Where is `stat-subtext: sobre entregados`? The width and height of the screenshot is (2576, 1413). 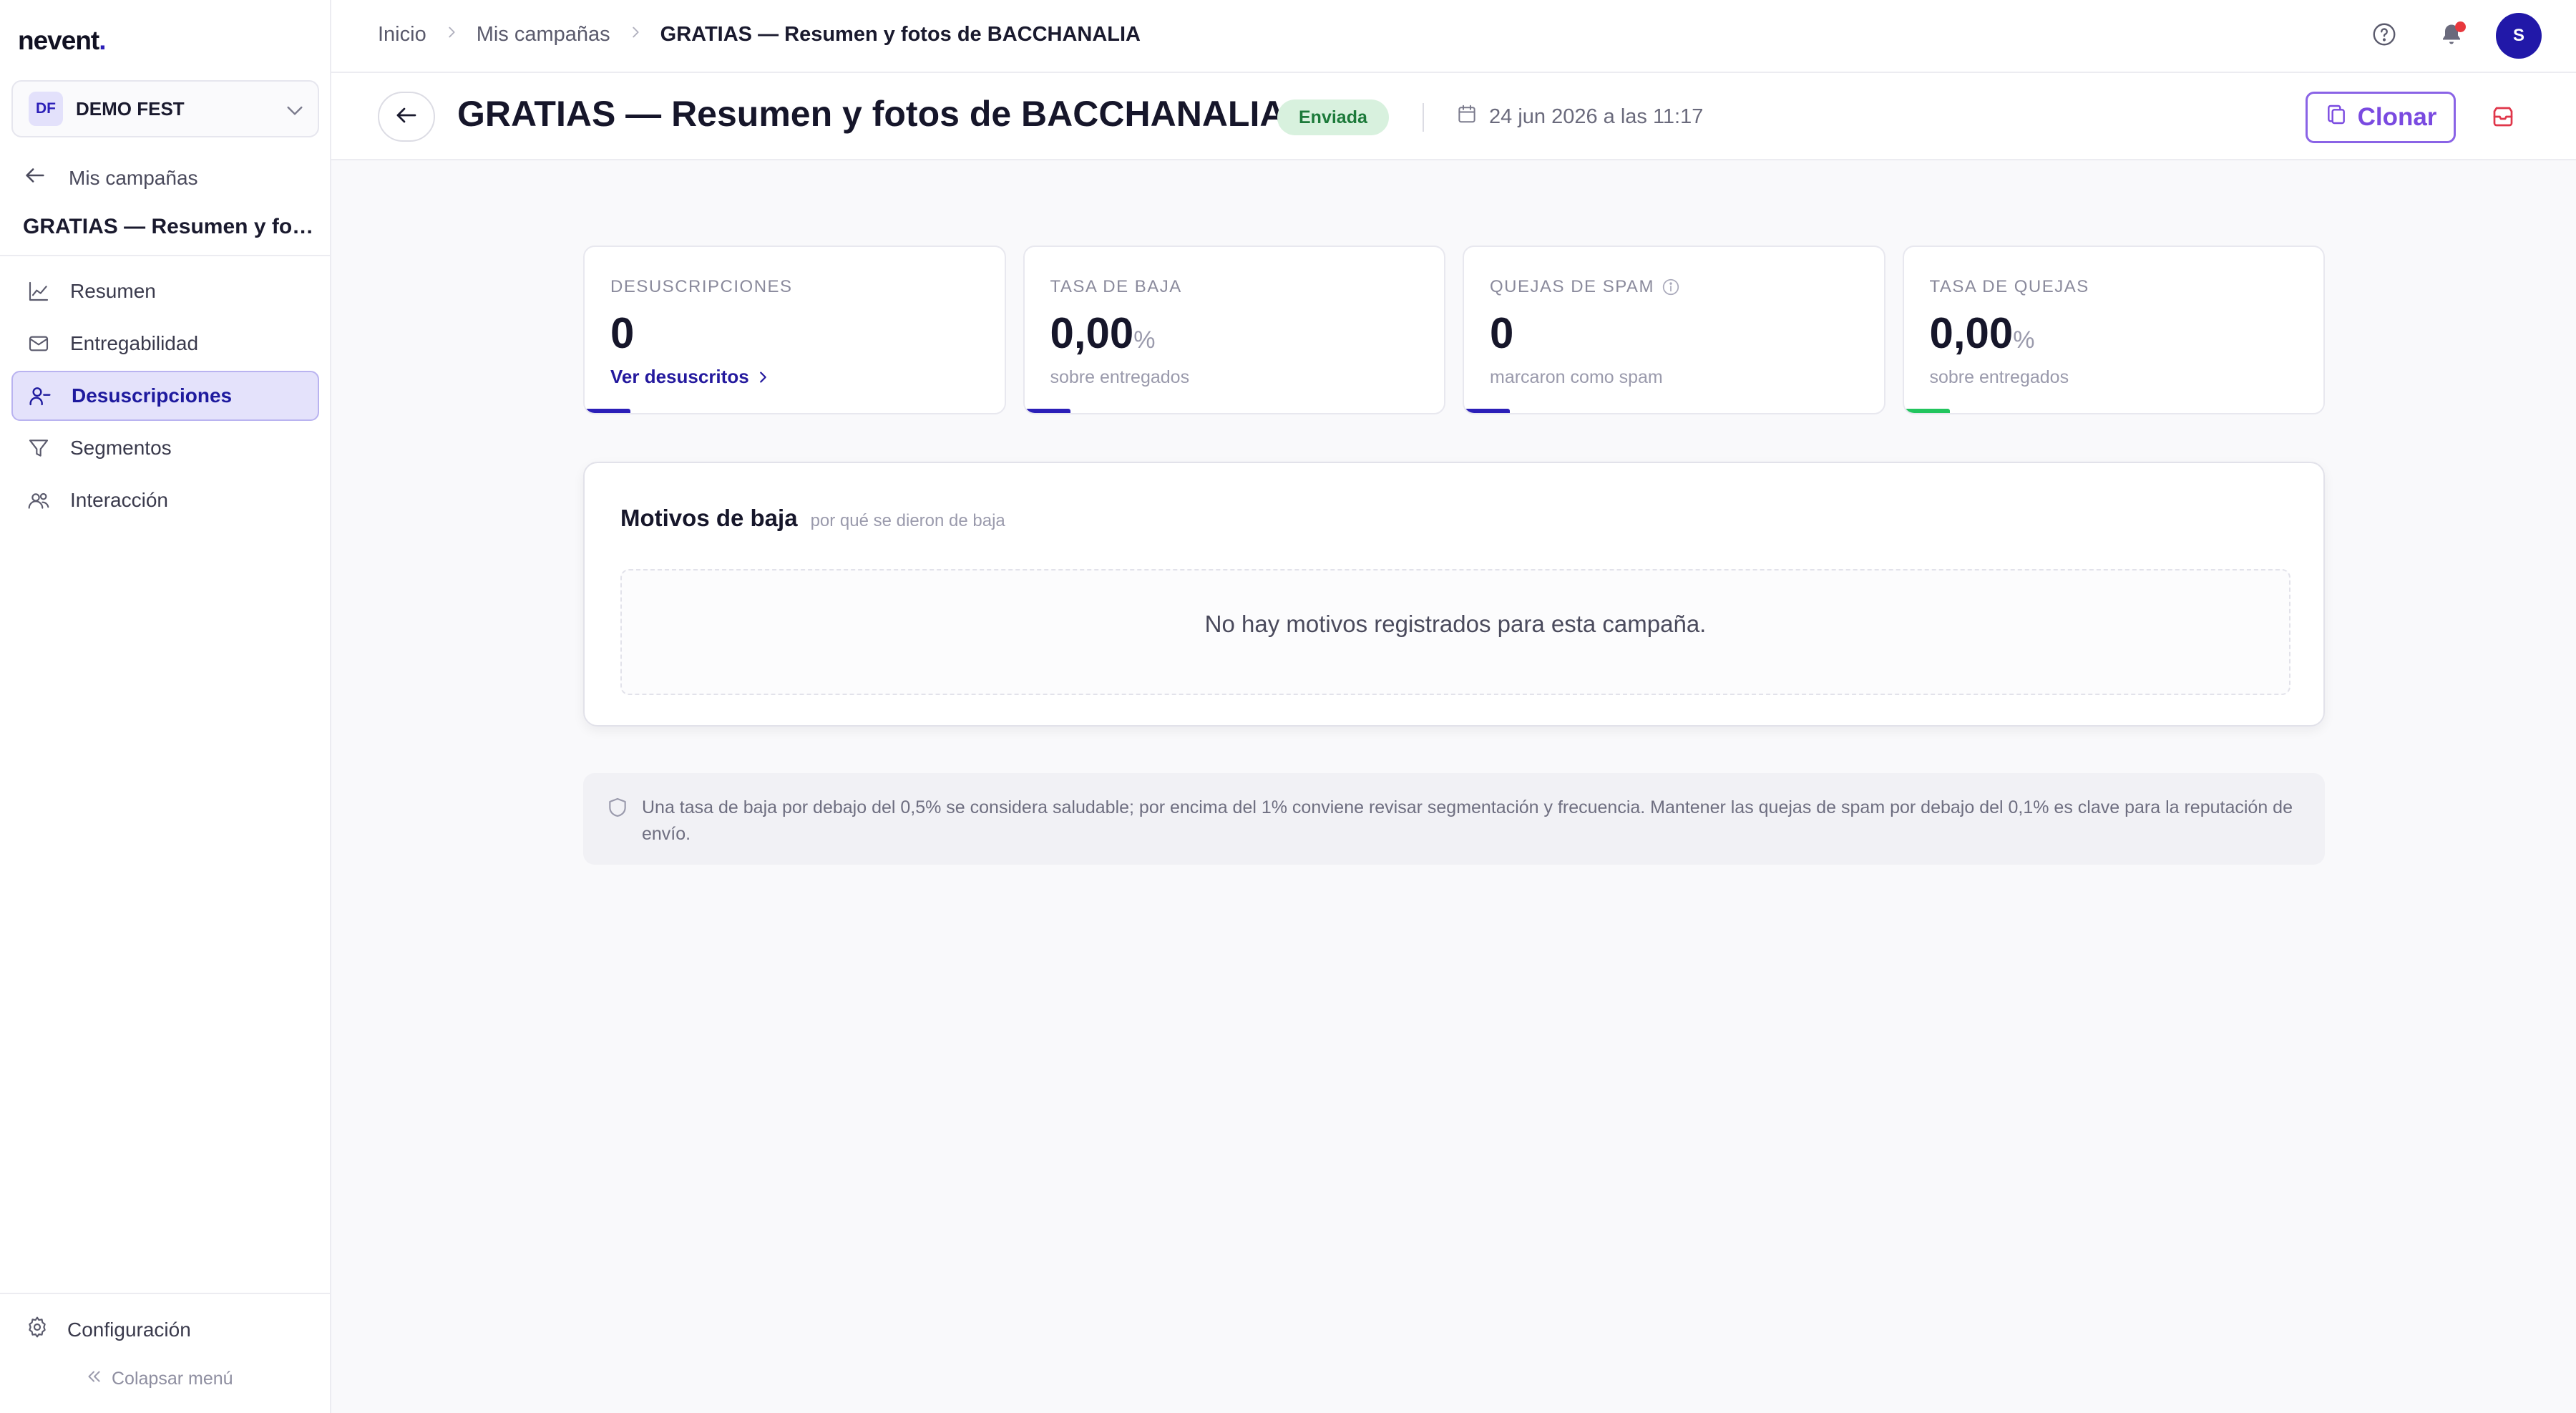 stat-subtext: sobre entregados is located at coordinates (1120, 377).